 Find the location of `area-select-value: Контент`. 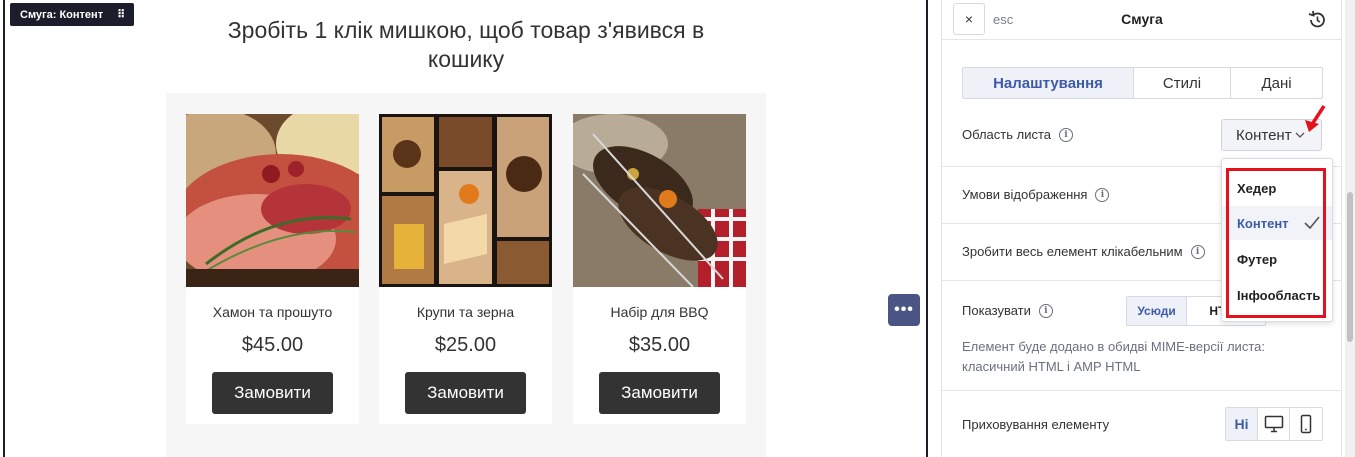

area-select-value: Контент is located at coordinates (1264, 135).